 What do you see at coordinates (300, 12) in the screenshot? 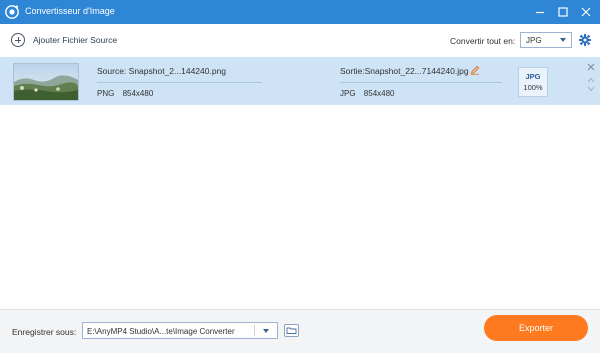
I see `title-bar: Convertisseur d'Image` at bounding box center [300, 12].